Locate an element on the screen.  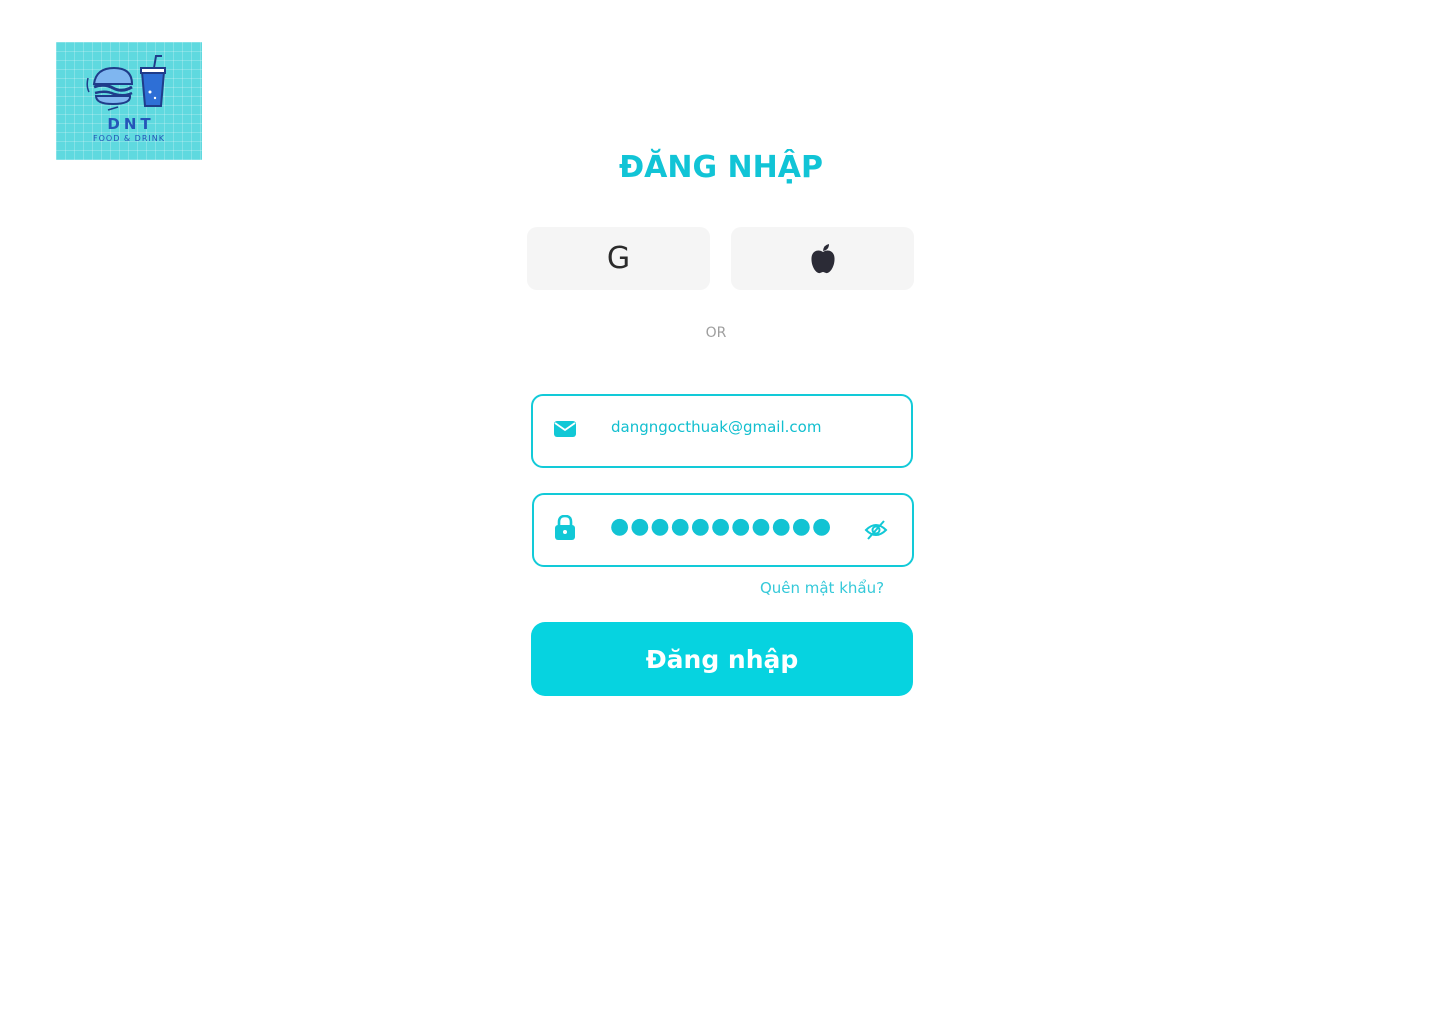
eye-slash-icon is located at coordinates (876, 530).